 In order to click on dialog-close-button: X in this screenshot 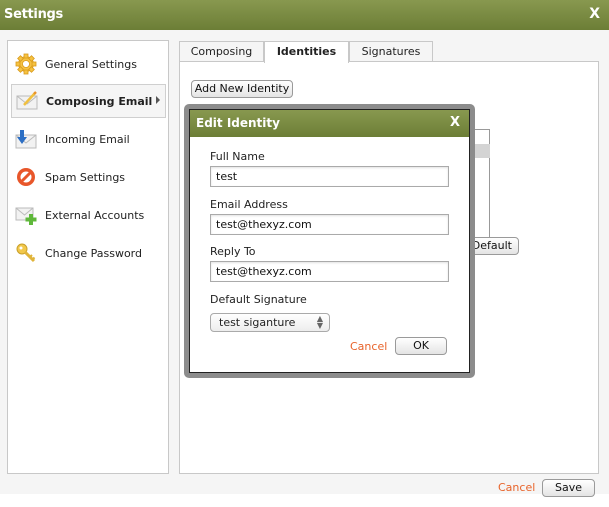, I will do `click(455, 122)`.